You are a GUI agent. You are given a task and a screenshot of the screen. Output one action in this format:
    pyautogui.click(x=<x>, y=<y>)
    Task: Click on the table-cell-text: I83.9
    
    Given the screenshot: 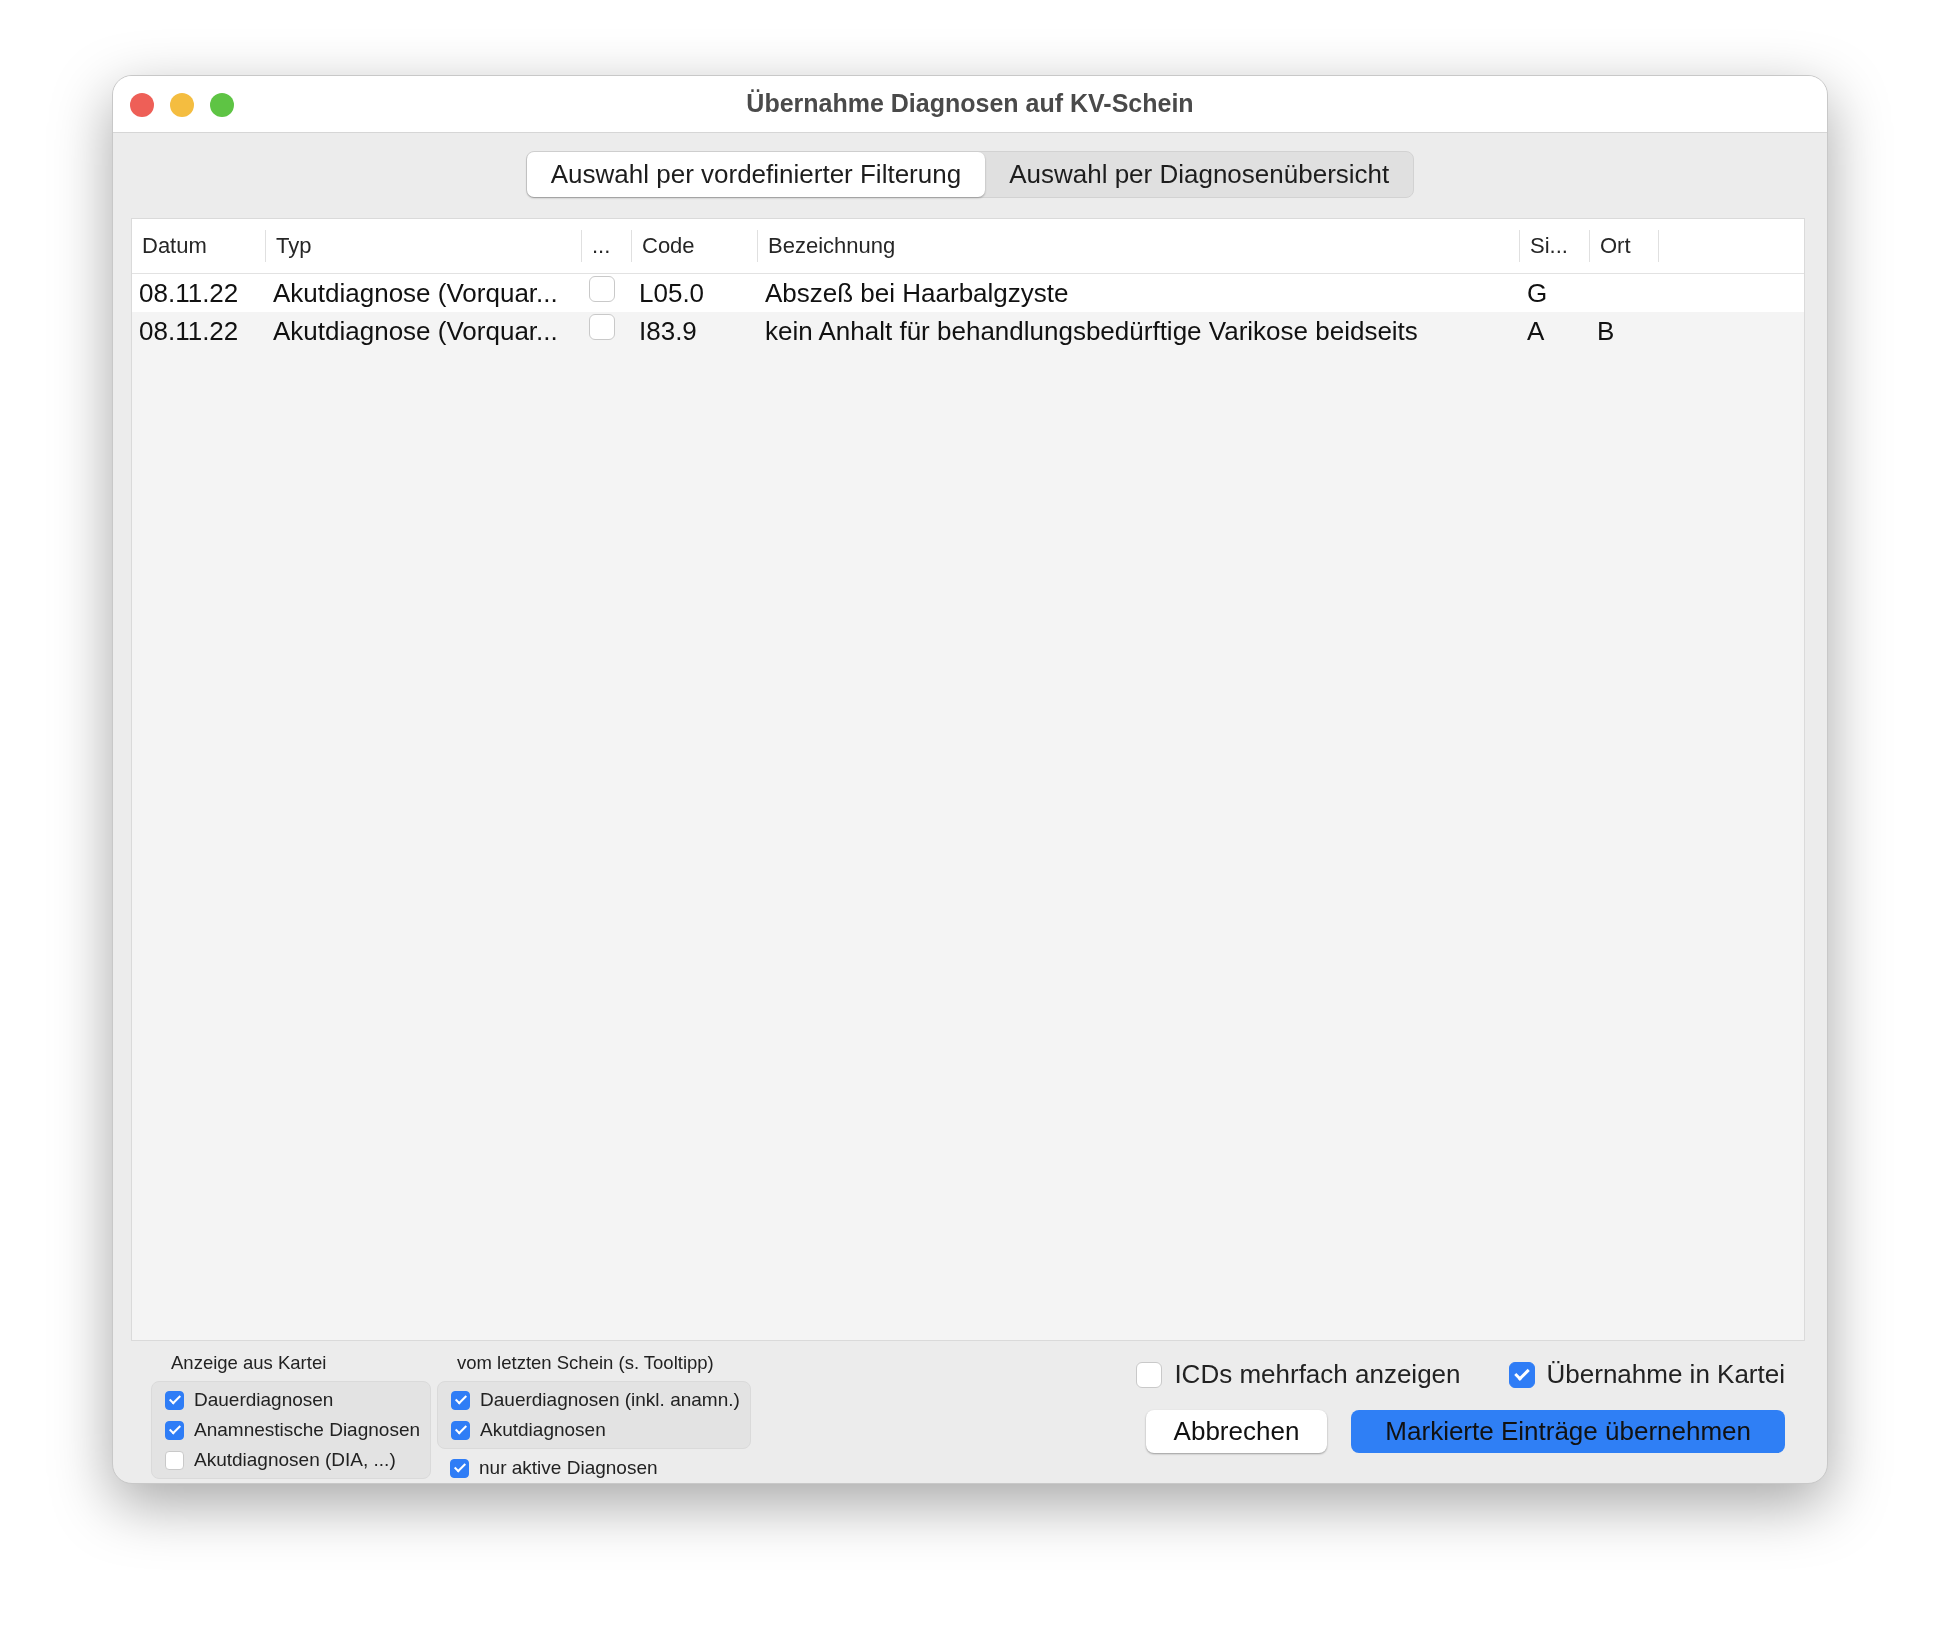 What is the action you would take?
    pyautogui.click(x=668, y=331)
    